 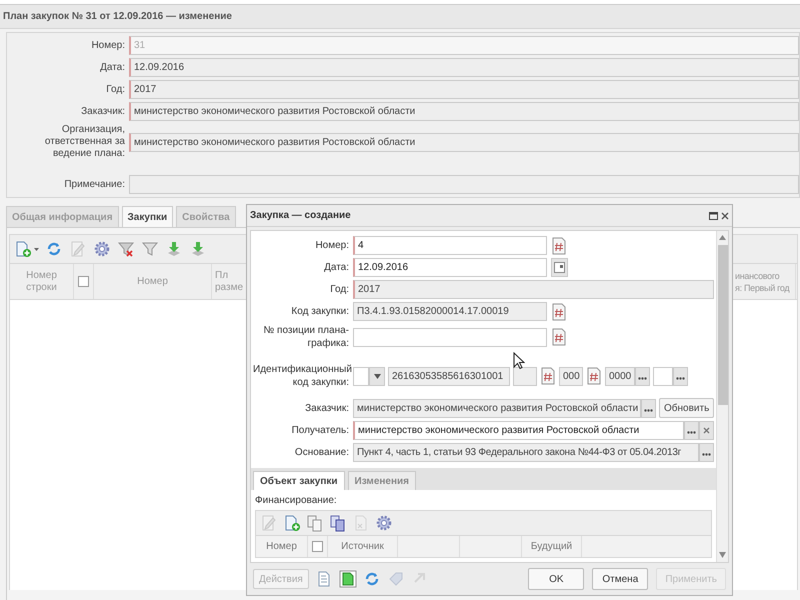 I want to click on column-header: инансового я: Первый год, so click(x=762, y=282).